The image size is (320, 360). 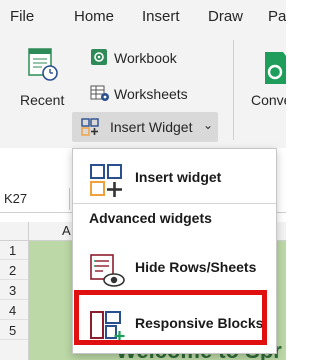 I want to click on menu-item-label: Insert widget, so click(x=178, y=177).